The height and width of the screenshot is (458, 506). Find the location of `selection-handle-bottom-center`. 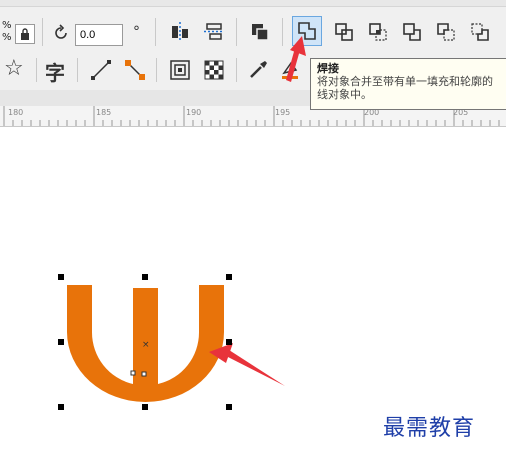

selection-handle-bottom-center is located at coordinates (145, 407).